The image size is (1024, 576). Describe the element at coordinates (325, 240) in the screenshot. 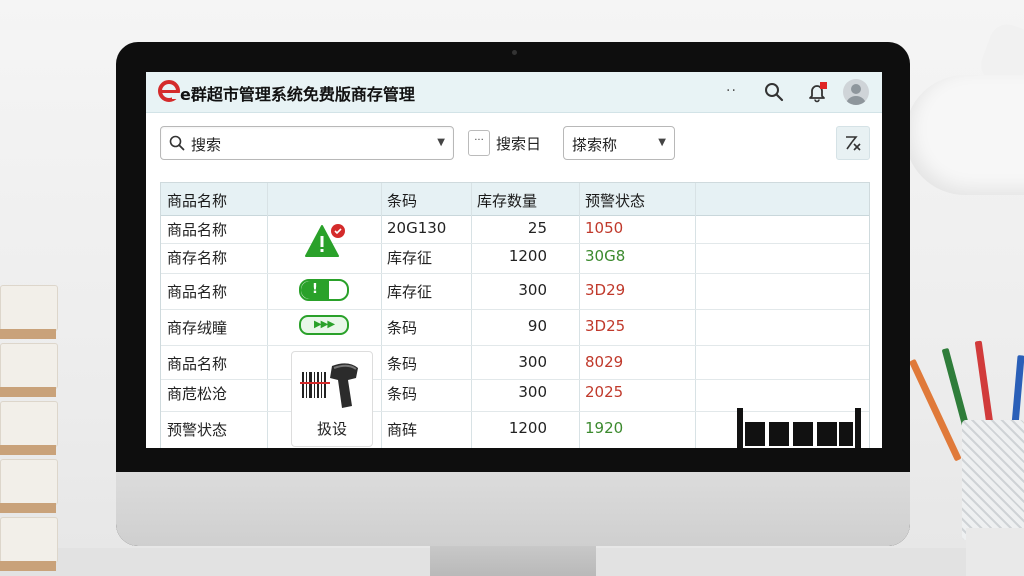

I see `warning-triangle-icon` at that location.